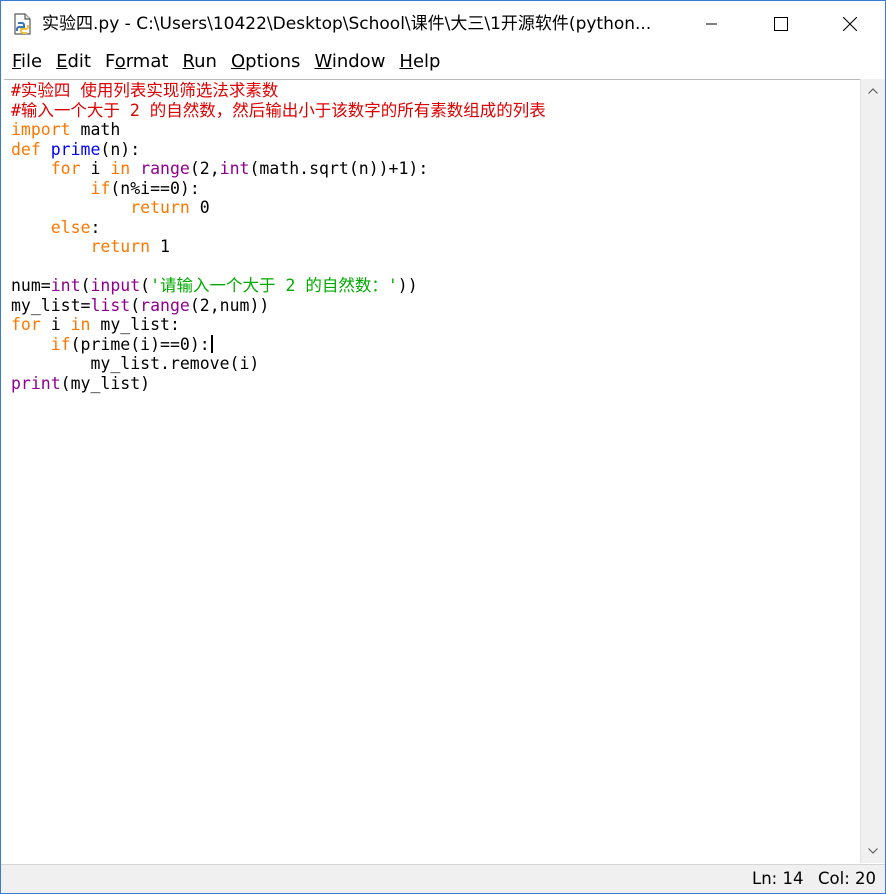  What do you see at coordinates (135, 324) in the screenshot?
I see `code-token: my_list:` at bounding box center [135, 324].